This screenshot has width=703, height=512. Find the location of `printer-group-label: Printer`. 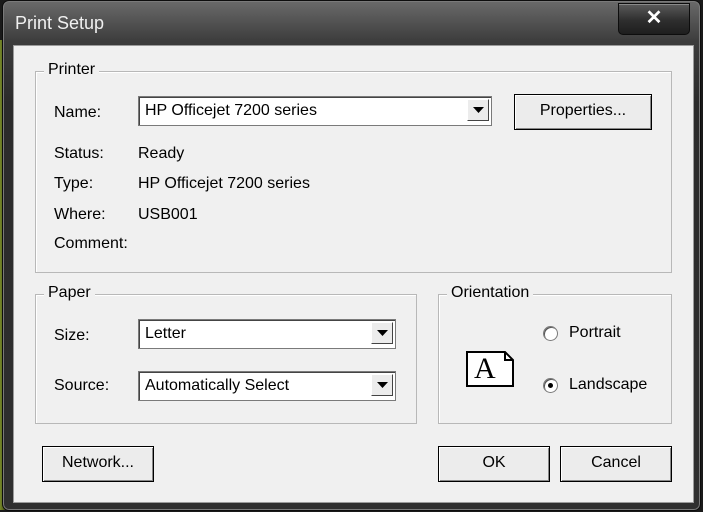

printer-group-label: Printer is located at coordinates (72, 70).